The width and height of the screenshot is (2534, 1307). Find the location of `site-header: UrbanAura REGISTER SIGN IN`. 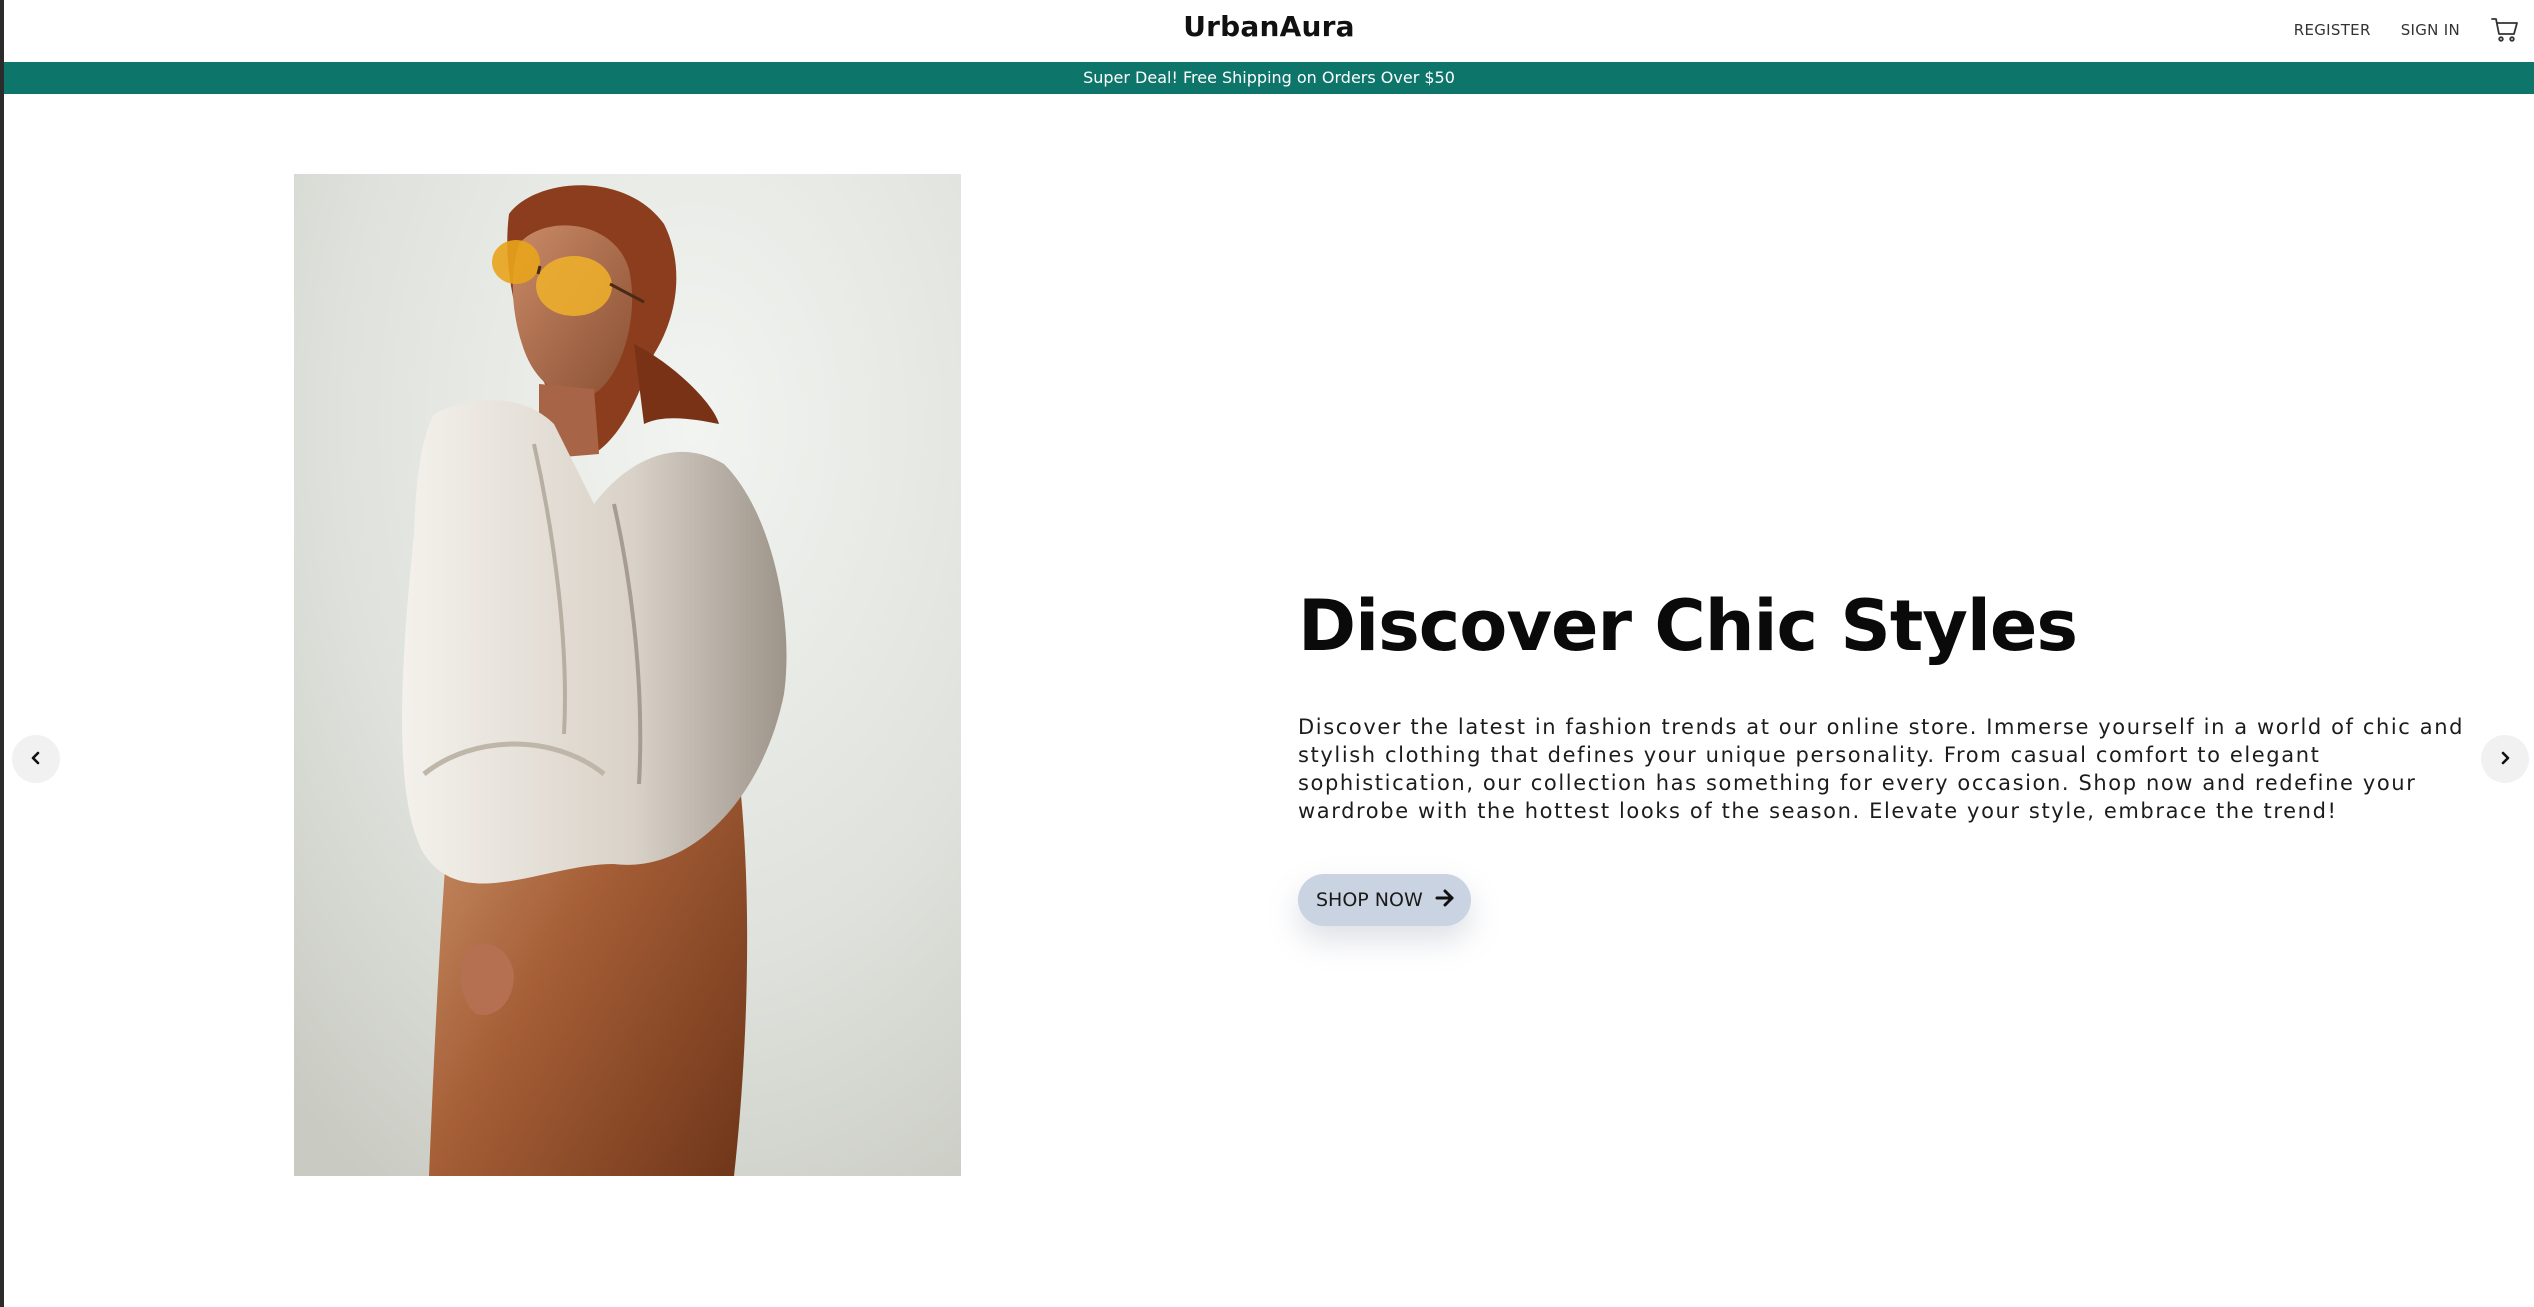

site-header: UrbanAura REGISTER SIGN IN is located at coordinates (1269, 31).